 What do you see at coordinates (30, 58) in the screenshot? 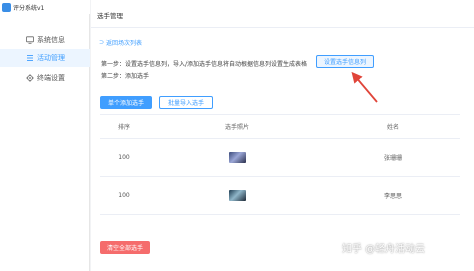
I see `list-icon` at bounding box center [30, 58].